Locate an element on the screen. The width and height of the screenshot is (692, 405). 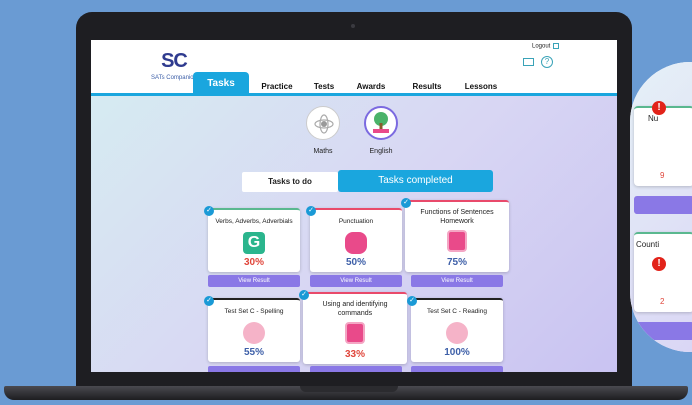
zoom-card-title: Counti is located at coordinates (648, 244).